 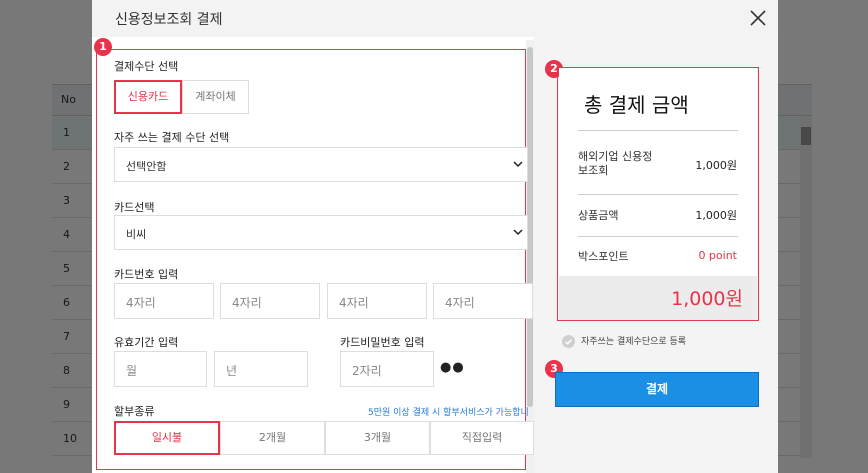 I want to click on close-icon, so click(x=758, y=18).